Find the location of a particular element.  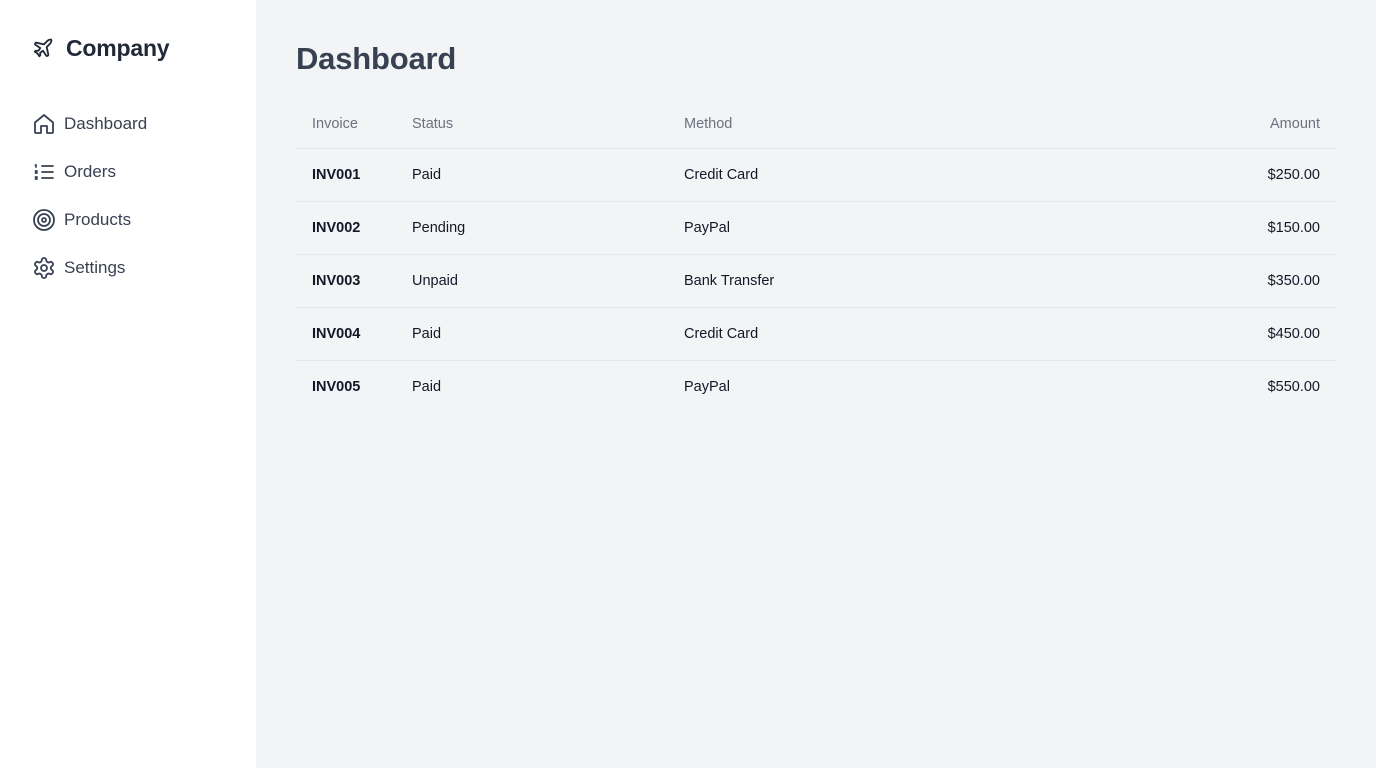

invoice-cell: INV004 is located at coordinates (346, 334).